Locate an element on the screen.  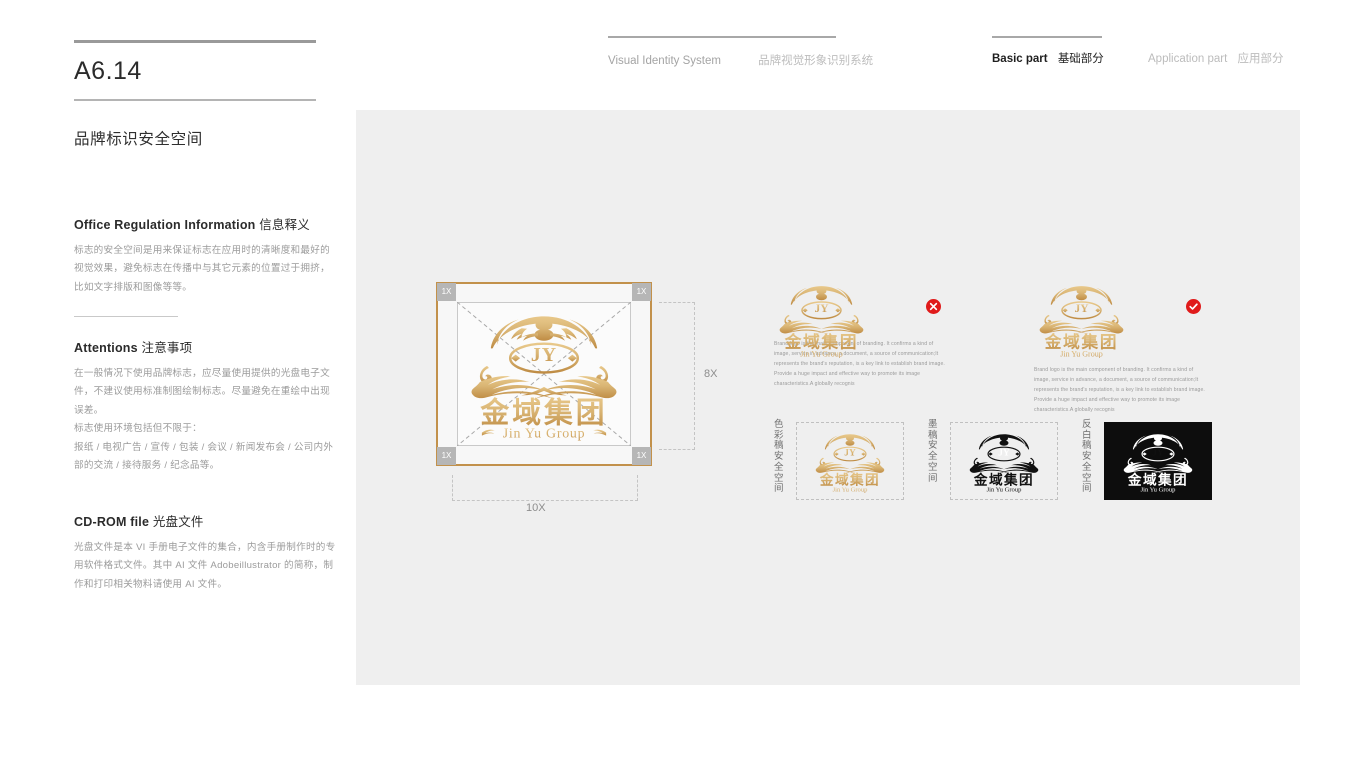
cross-circle-icon is located at coordinates (933, 306).